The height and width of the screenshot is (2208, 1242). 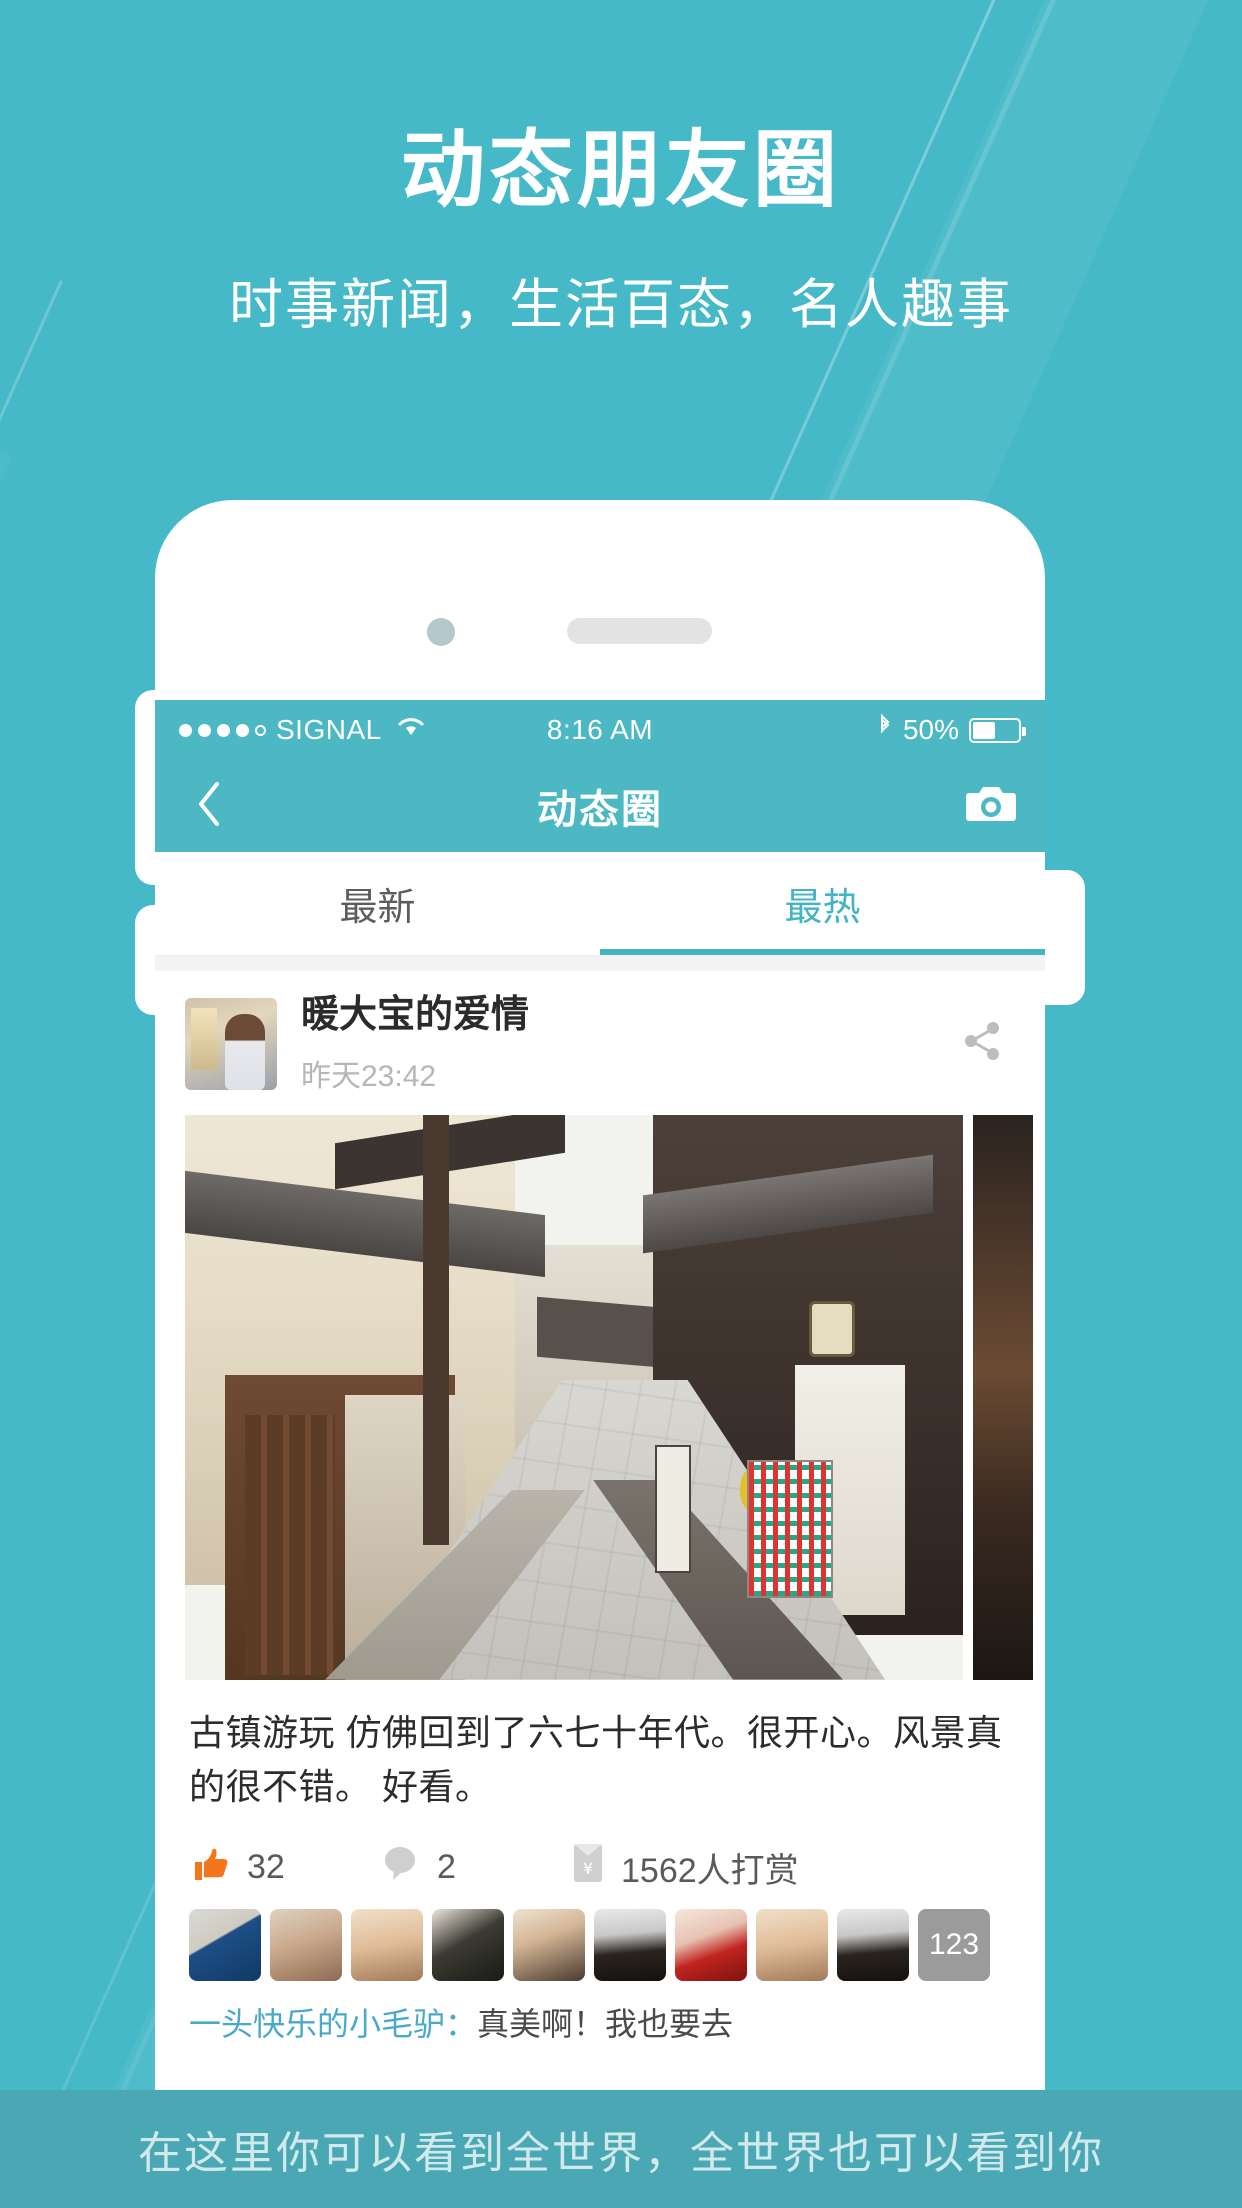 What do you see at coordinates (266, 1866) in the screenshot?
I see `like-count: 32` at bounding box center [266, 1866].